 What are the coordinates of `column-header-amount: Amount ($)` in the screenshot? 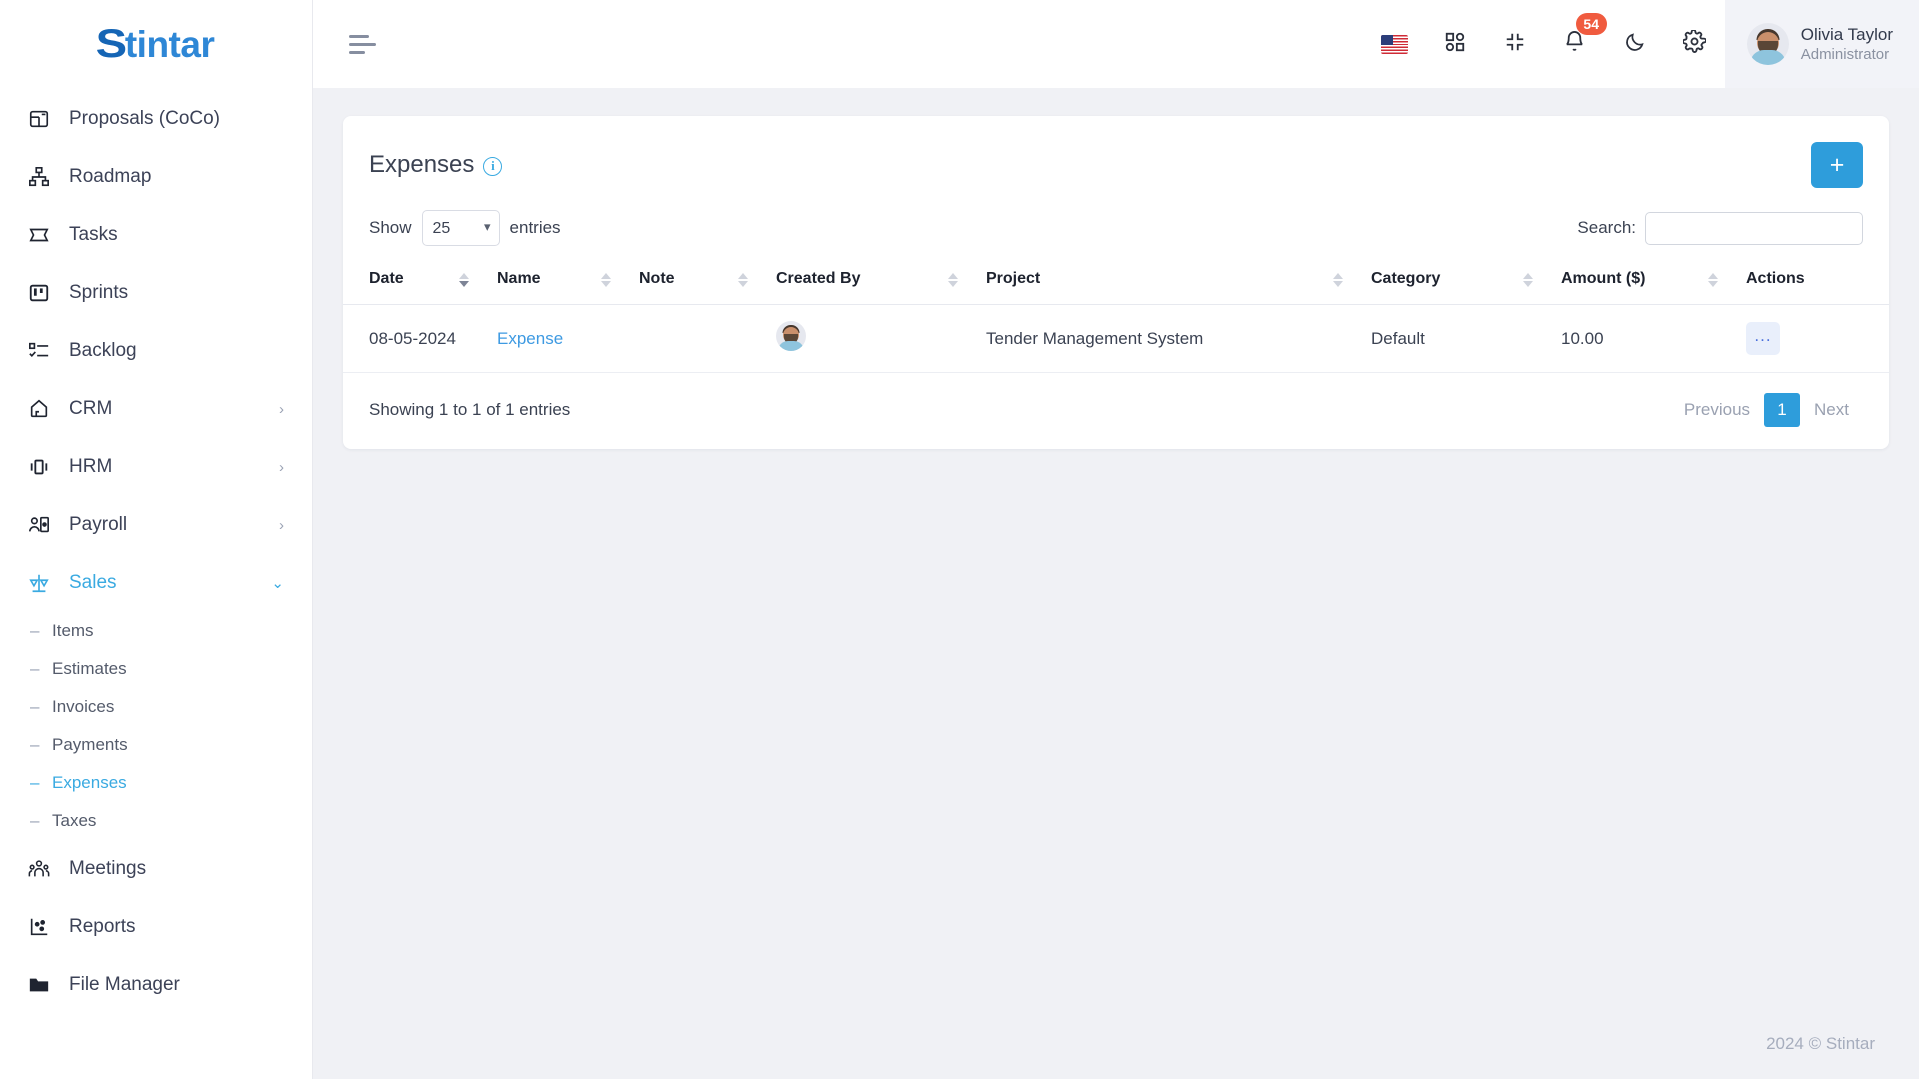 It's located at (1641, 280).